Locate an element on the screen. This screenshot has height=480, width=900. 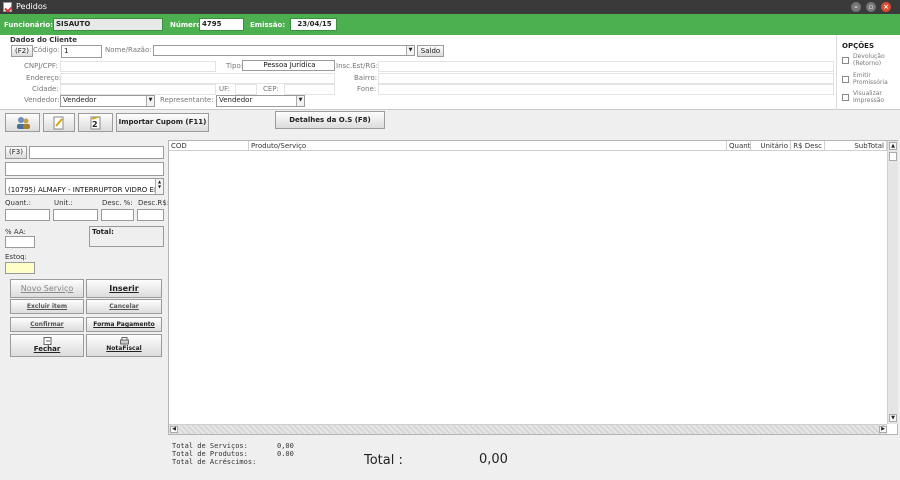
cnpj-label: CNPJ/CPF: is located at coordinates (41, 66).